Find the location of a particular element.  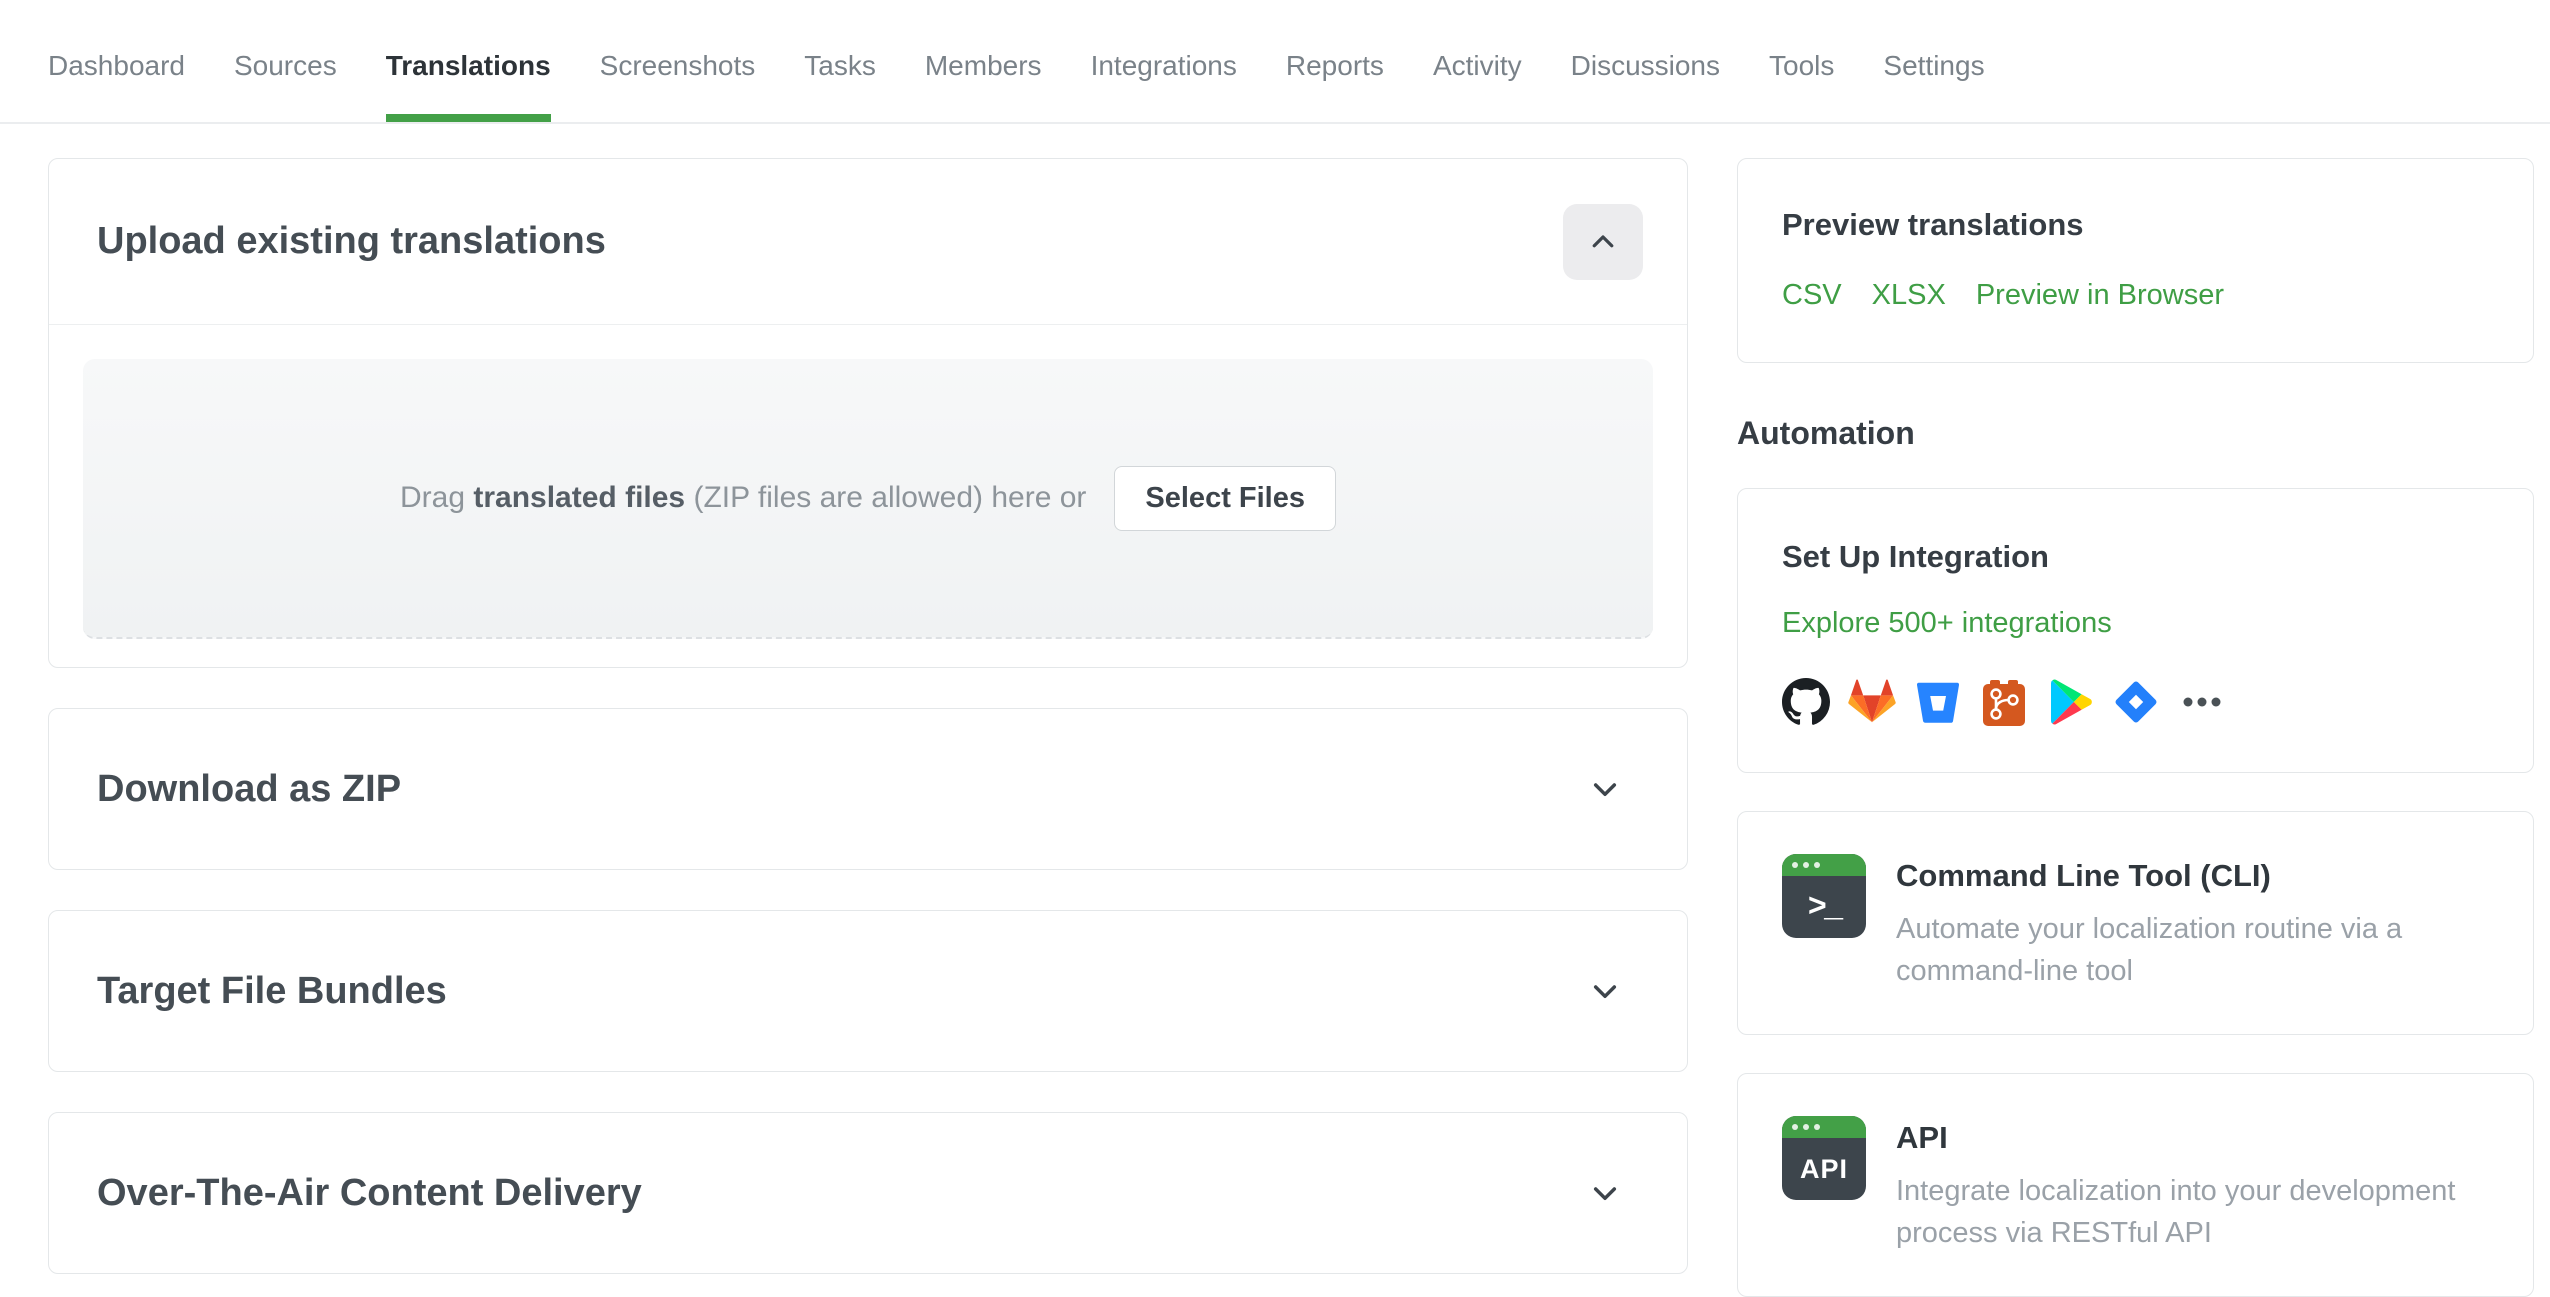

preview-translations-title: Preview translations is located at coordinates (1933, 224).